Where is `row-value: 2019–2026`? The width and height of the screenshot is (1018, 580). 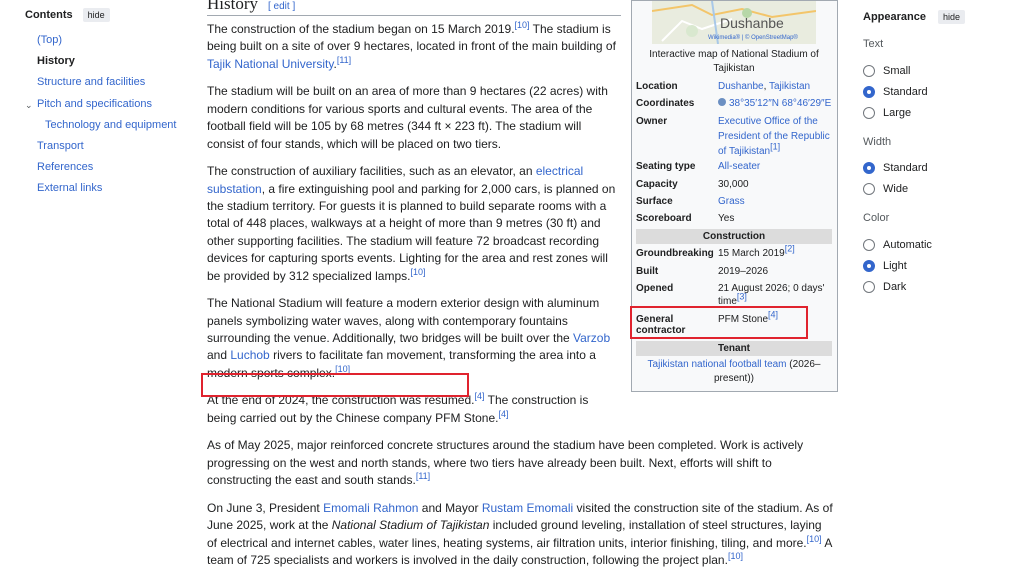 row-value: 2019–2026 is located at coordinates (743, 271).